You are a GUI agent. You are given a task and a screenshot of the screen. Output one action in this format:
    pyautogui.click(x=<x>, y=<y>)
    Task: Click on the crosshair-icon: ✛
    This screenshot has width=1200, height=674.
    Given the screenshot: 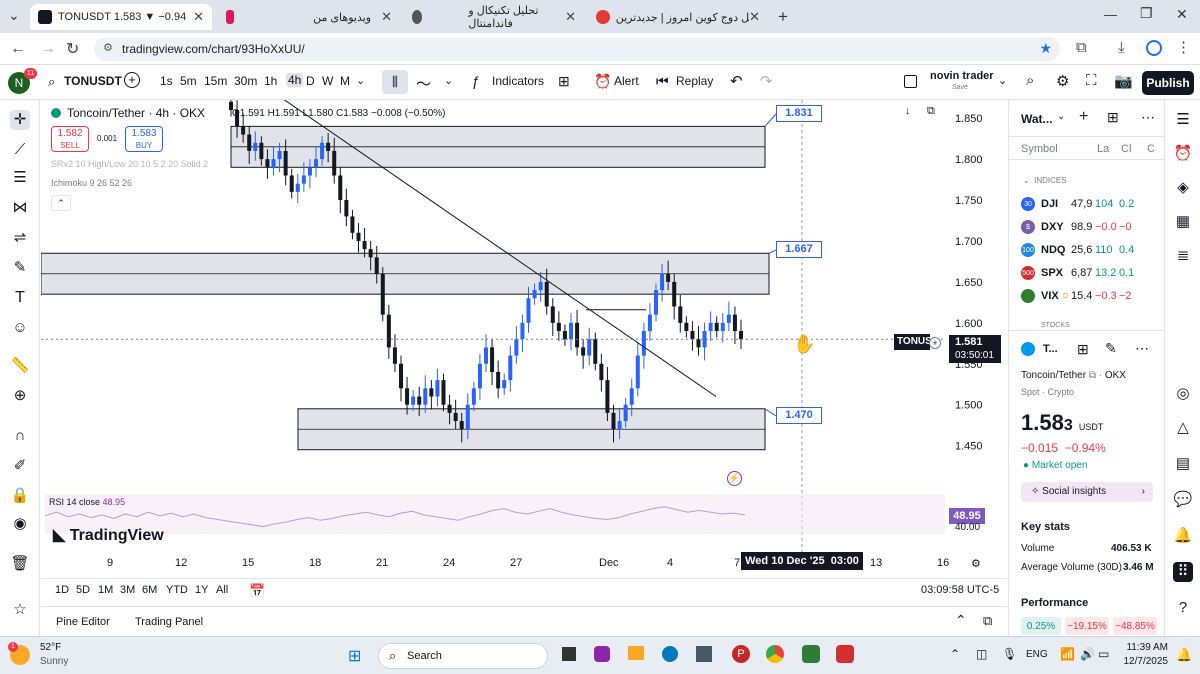 What is the action you would take?
    pyautogui.click(x=20, y=120)
    